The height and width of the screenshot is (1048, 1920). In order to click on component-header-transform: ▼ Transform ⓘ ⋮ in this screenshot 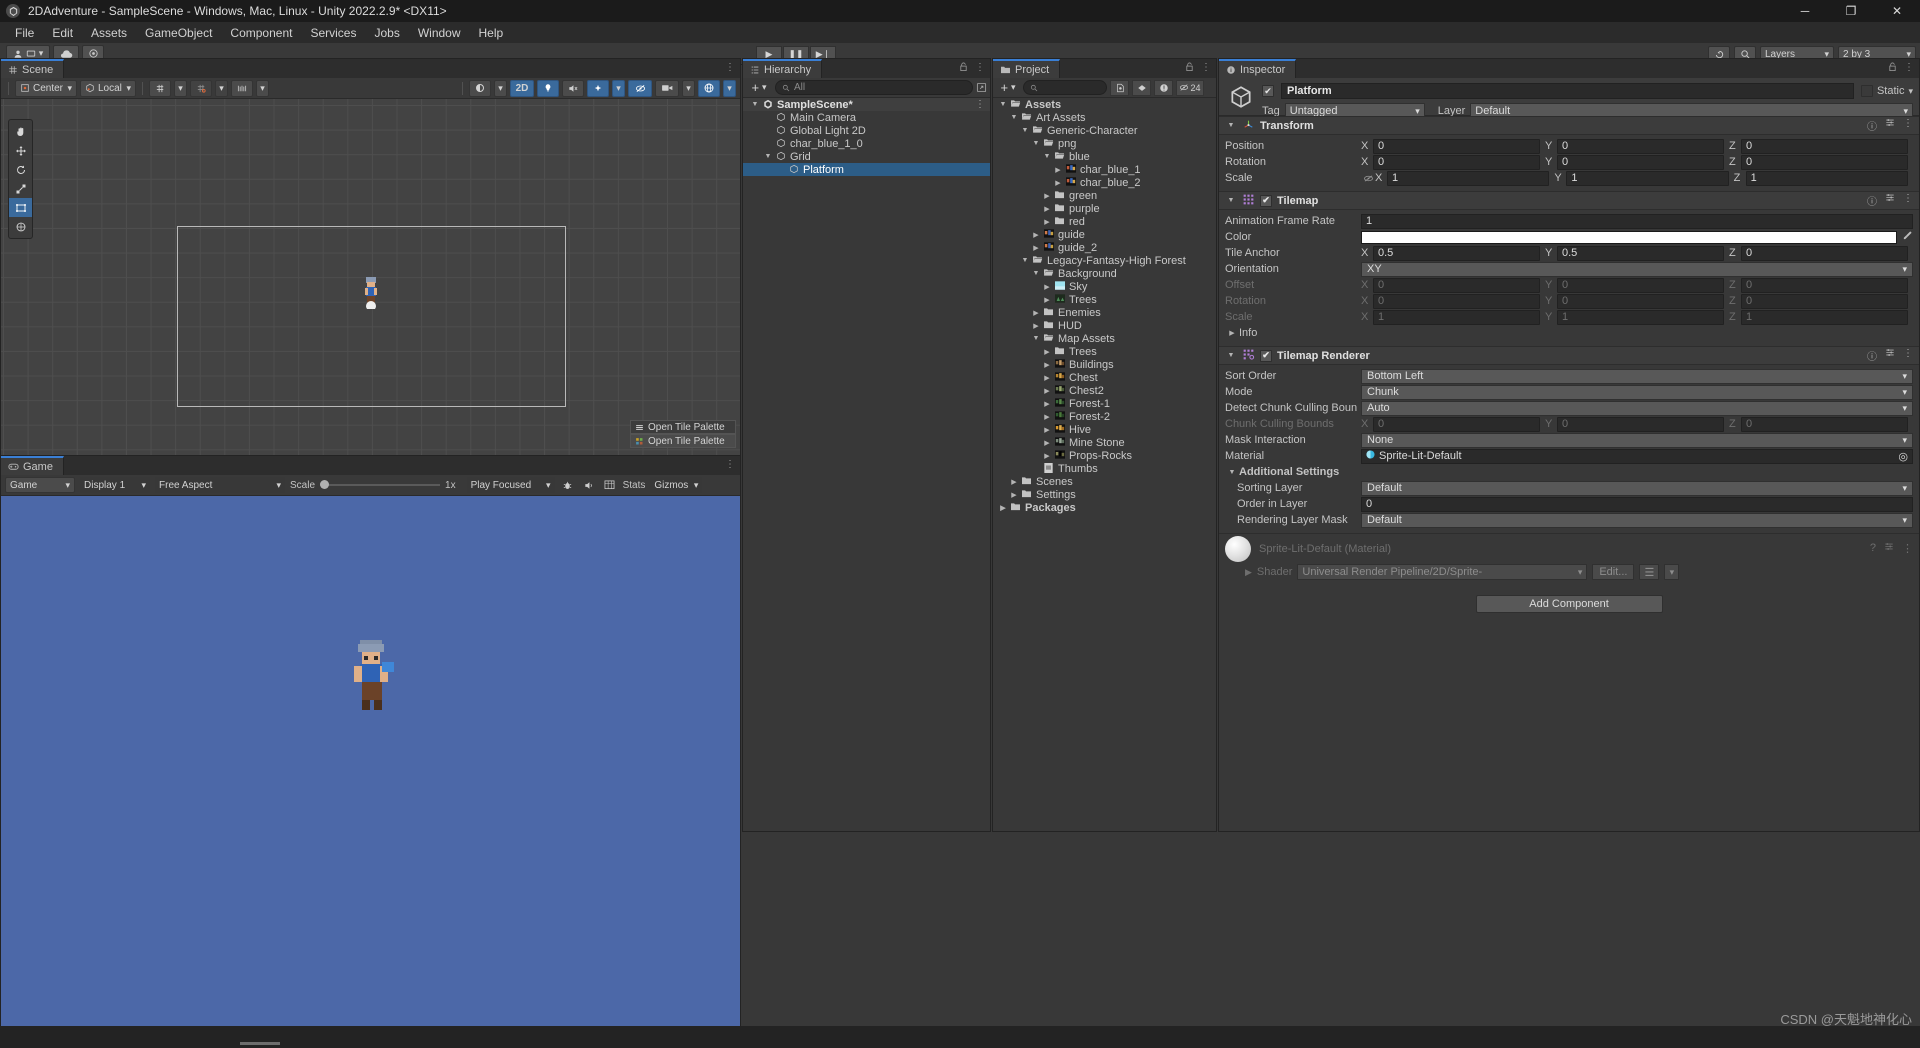, I will do `click(1569, 125)`.